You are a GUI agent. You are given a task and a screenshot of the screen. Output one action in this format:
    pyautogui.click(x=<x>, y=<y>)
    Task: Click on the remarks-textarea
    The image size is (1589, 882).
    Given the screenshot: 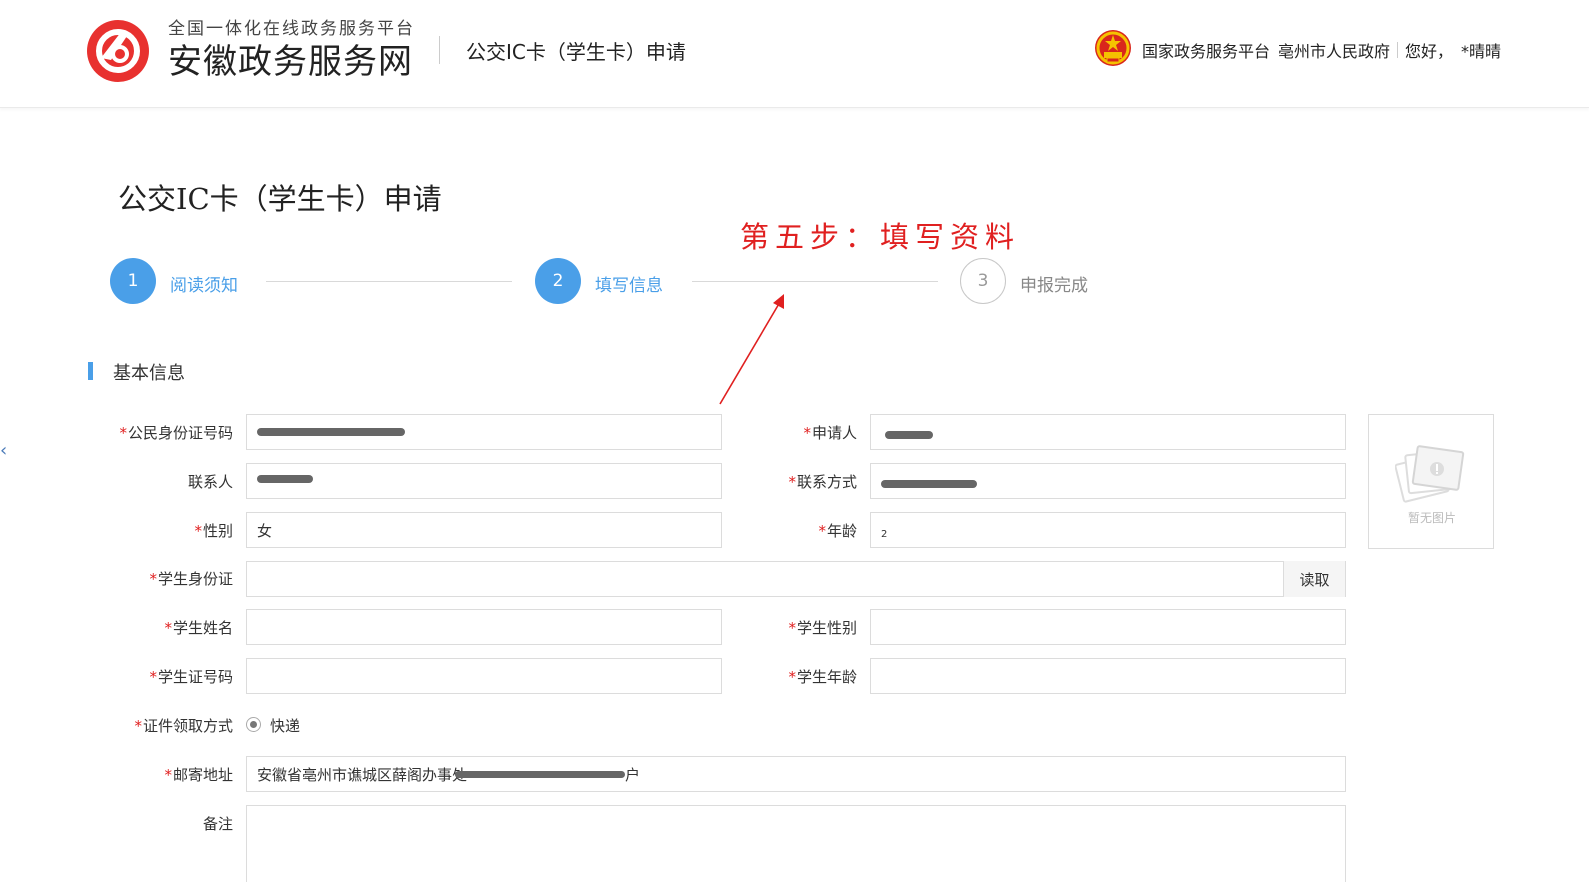 What is the action you would take?
    pyautogui.click(x=796, y=843)
    